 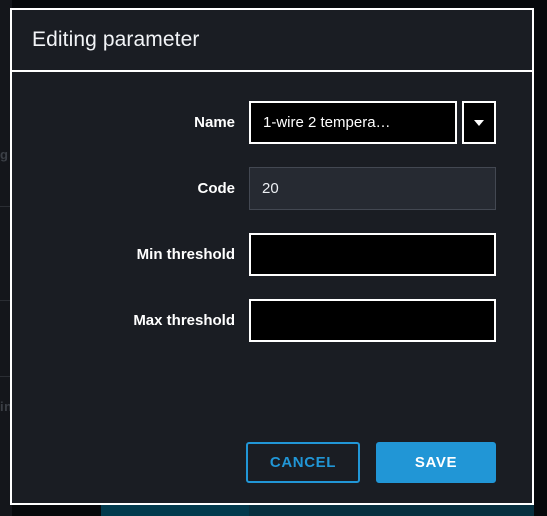 I want to click on backdrop-highlight-bar-secondary, so click(x=391, y=510).